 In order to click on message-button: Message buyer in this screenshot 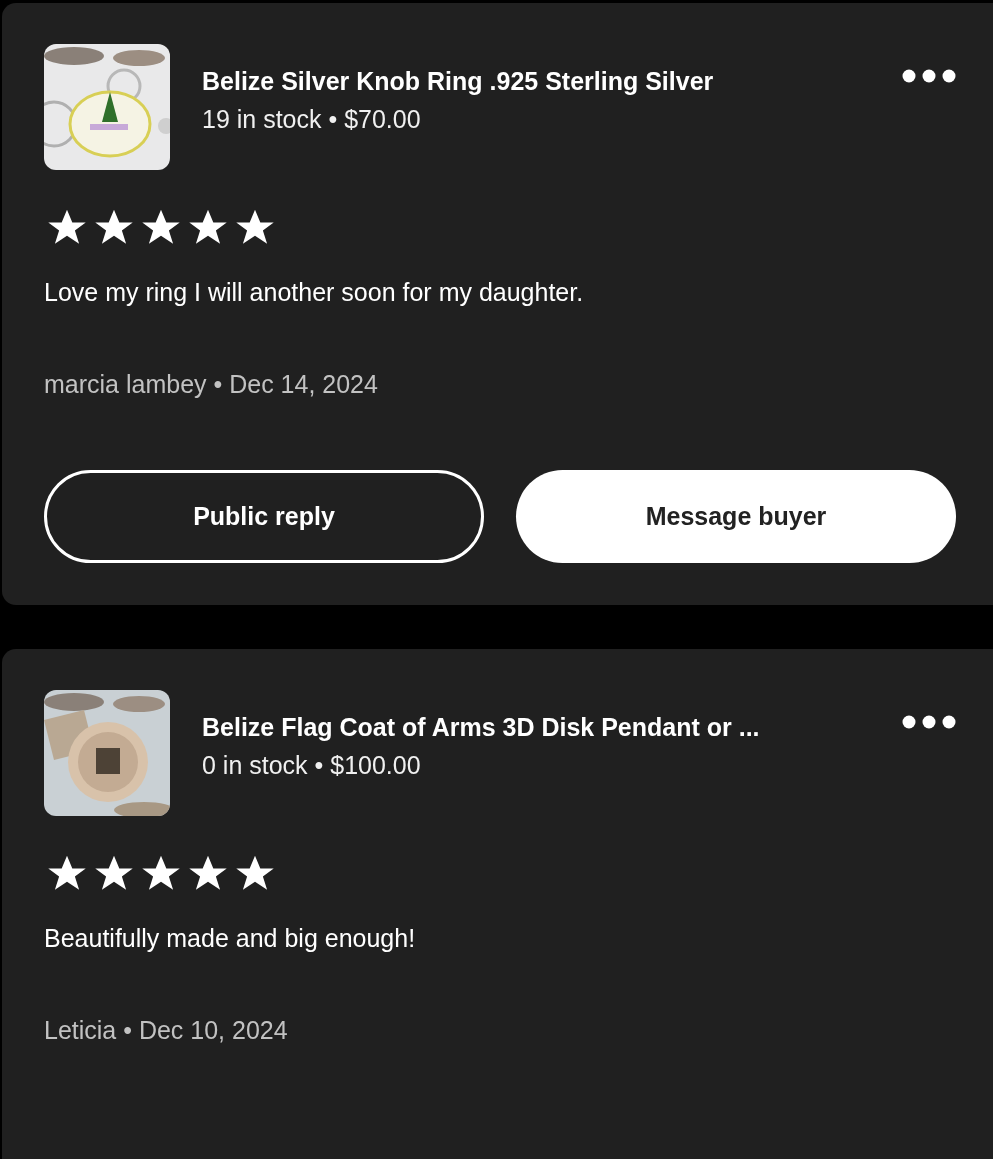, I will do `click(736, 516)`.